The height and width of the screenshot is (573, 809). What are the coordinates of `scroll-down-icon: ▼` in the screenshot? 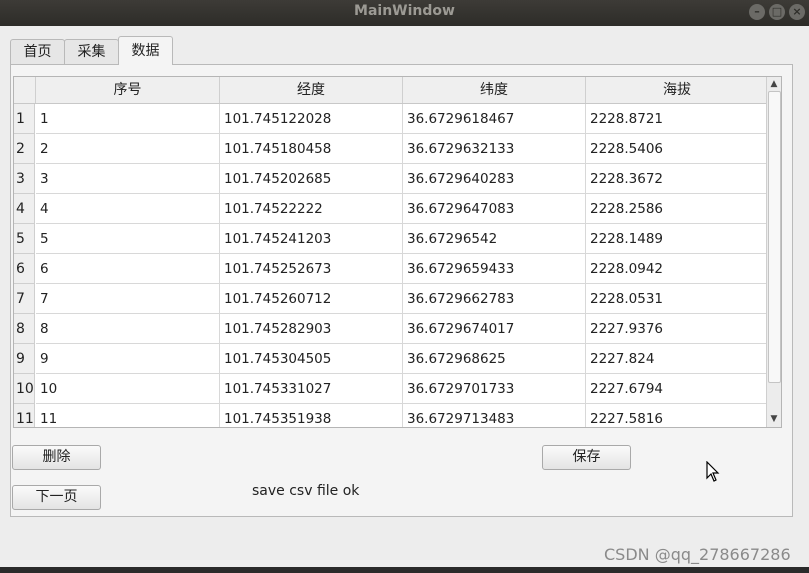 It's located at (774, 419).